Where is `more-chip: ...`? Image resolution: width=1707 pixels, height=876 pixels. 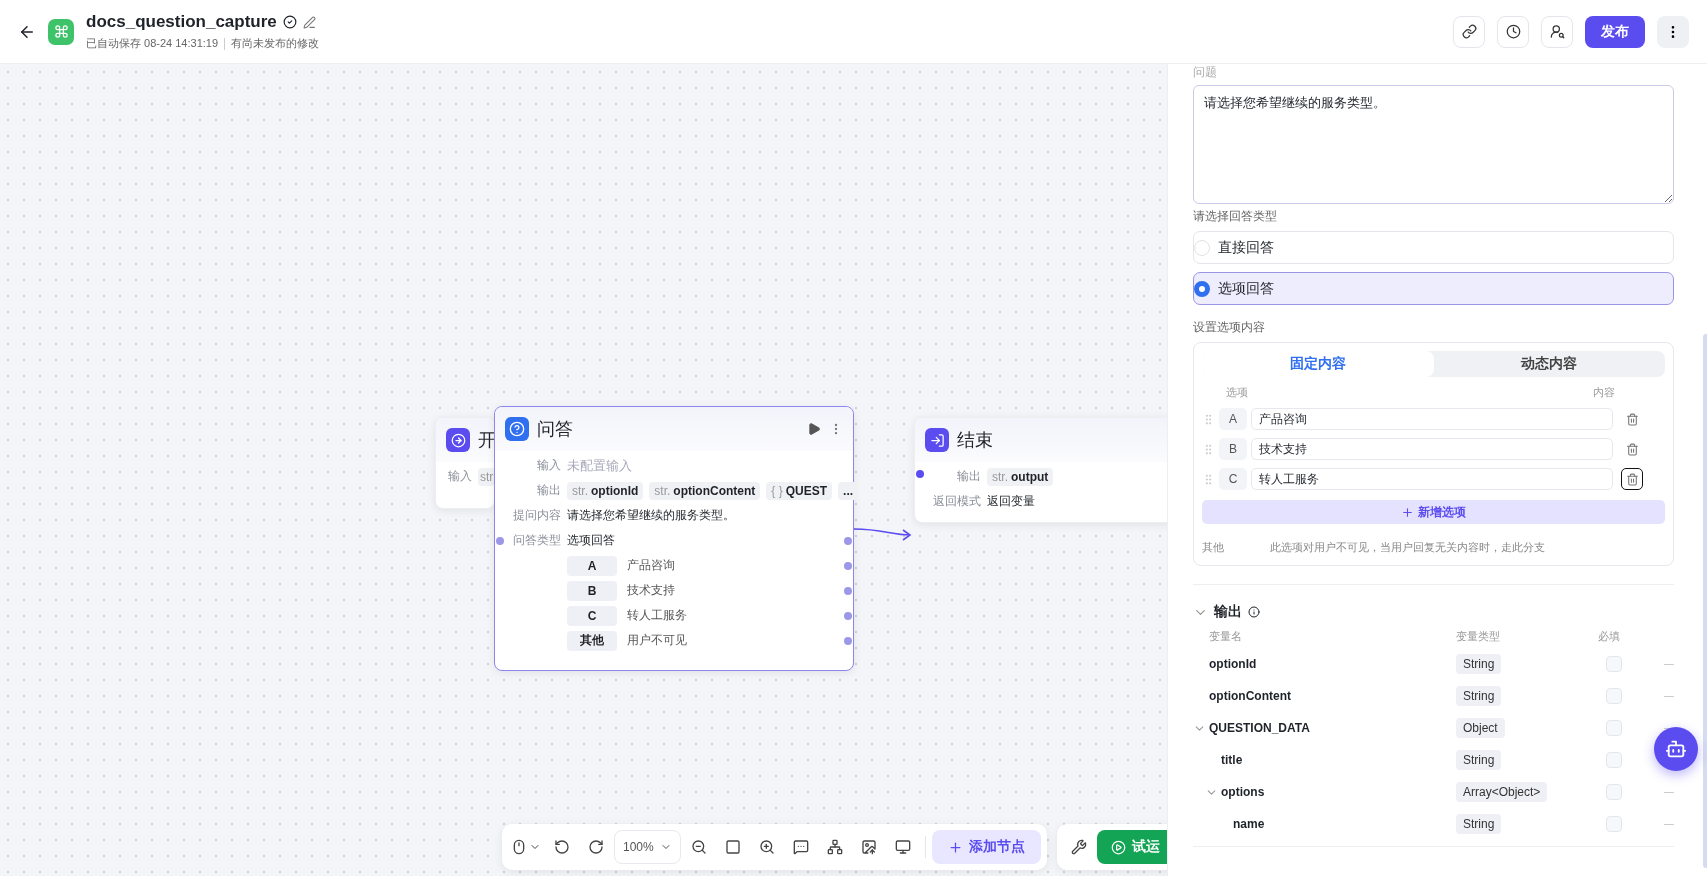
more-chip: ... is located at coordinates (848, 490).